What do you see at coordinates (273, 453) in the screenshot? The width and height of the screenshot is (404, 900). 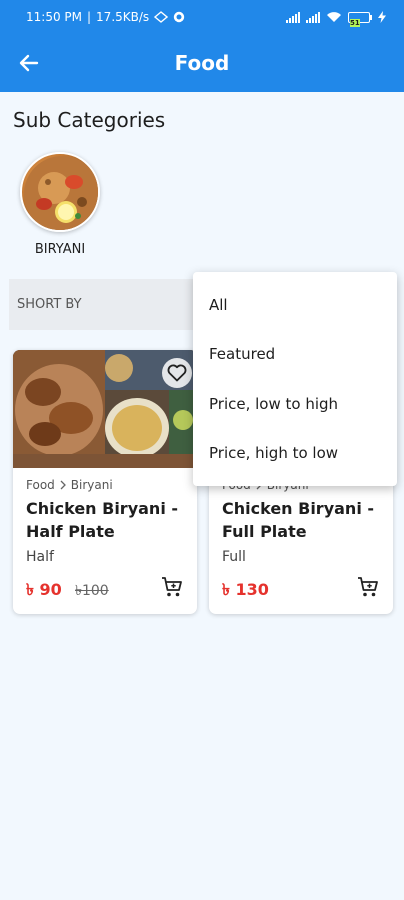 I see `sort-option-price-high-low: Price, high to low` at bounding box center [273, 453].